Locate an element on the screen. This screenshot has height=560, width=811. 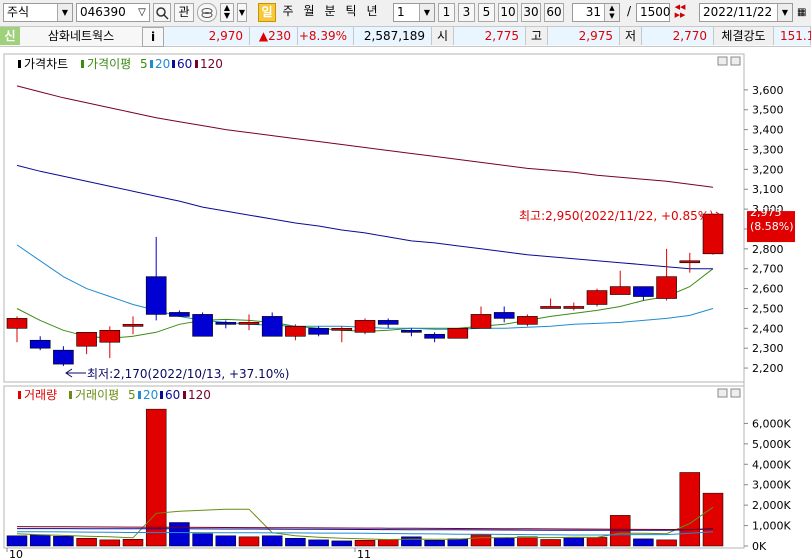
calendar-dropdown-icon: ▼ is located at coordinates (784, 12).